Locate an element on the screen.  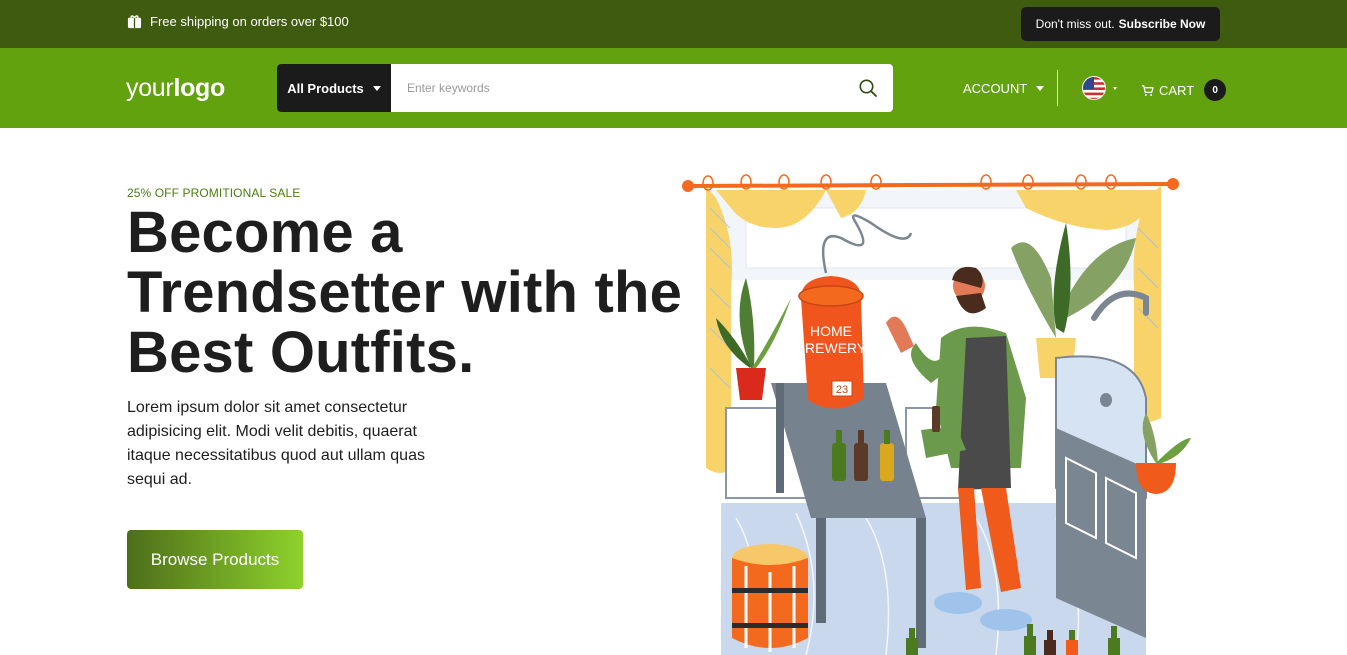
shipping-notice: Free shipping on orders over $100 is located at coordinates (238, 21).